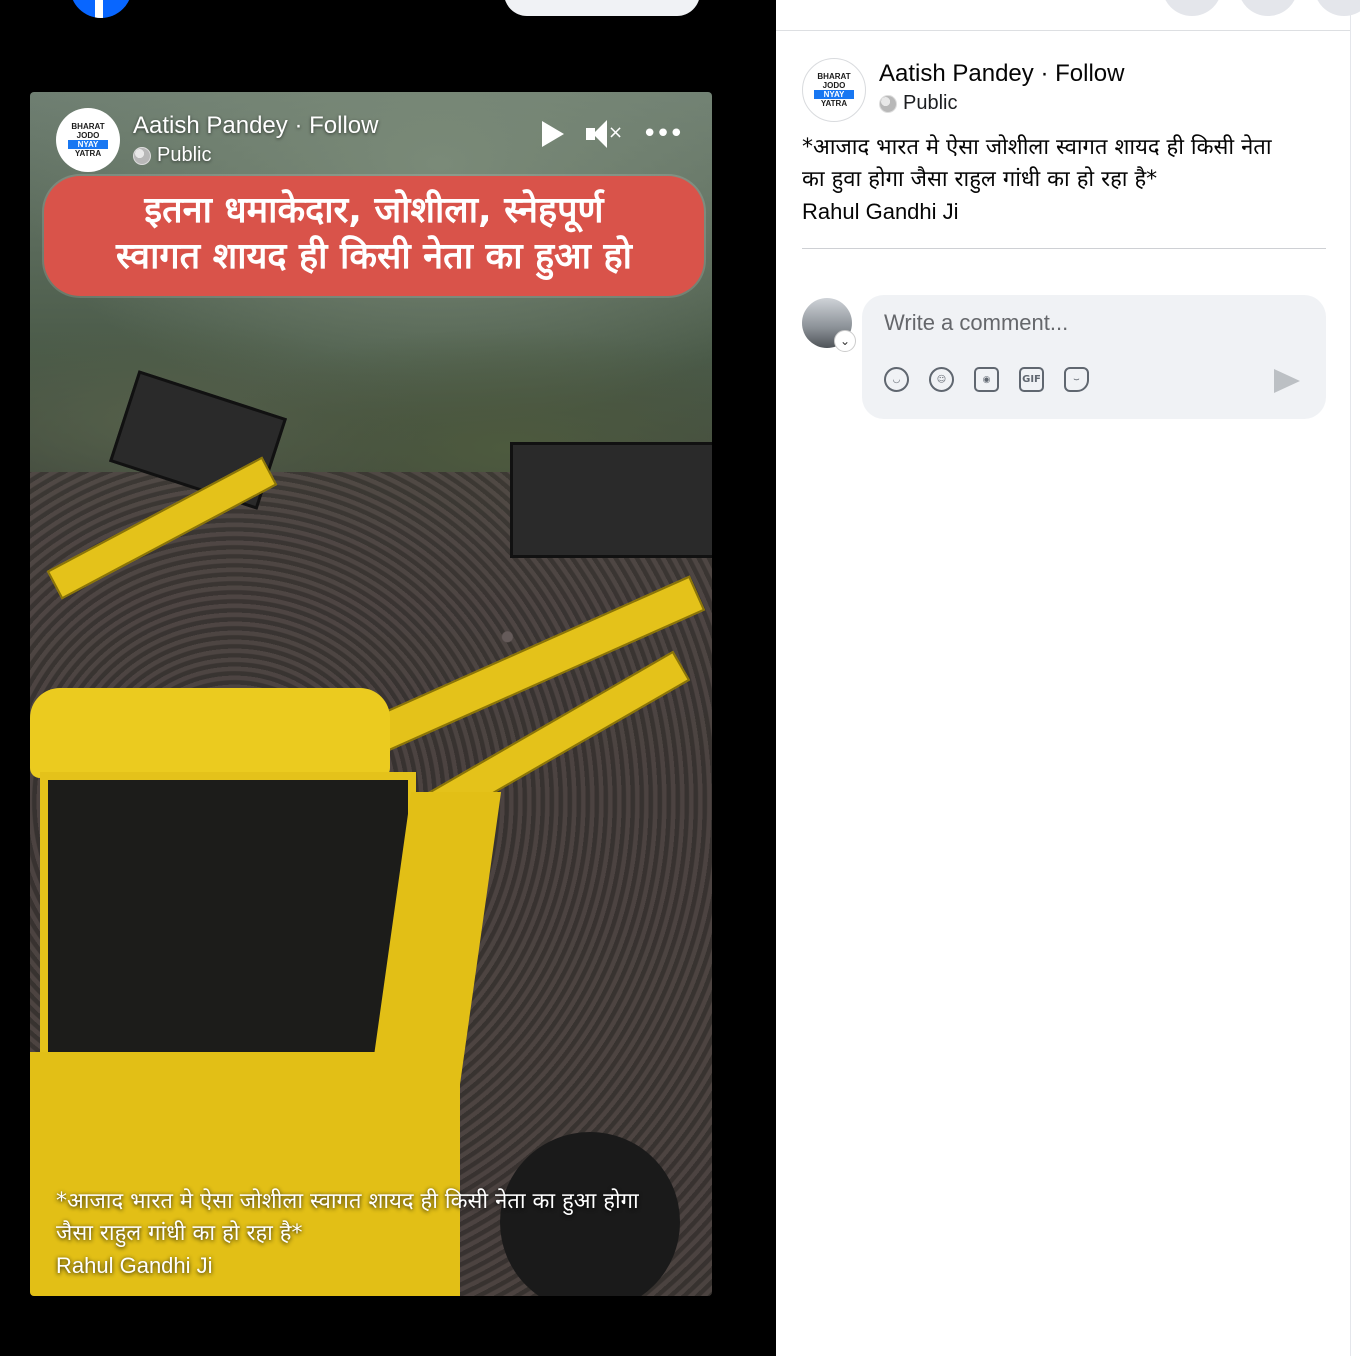 The image size is (1360, 1356). I want to click on video-controls: × •••, so click(612, 134).